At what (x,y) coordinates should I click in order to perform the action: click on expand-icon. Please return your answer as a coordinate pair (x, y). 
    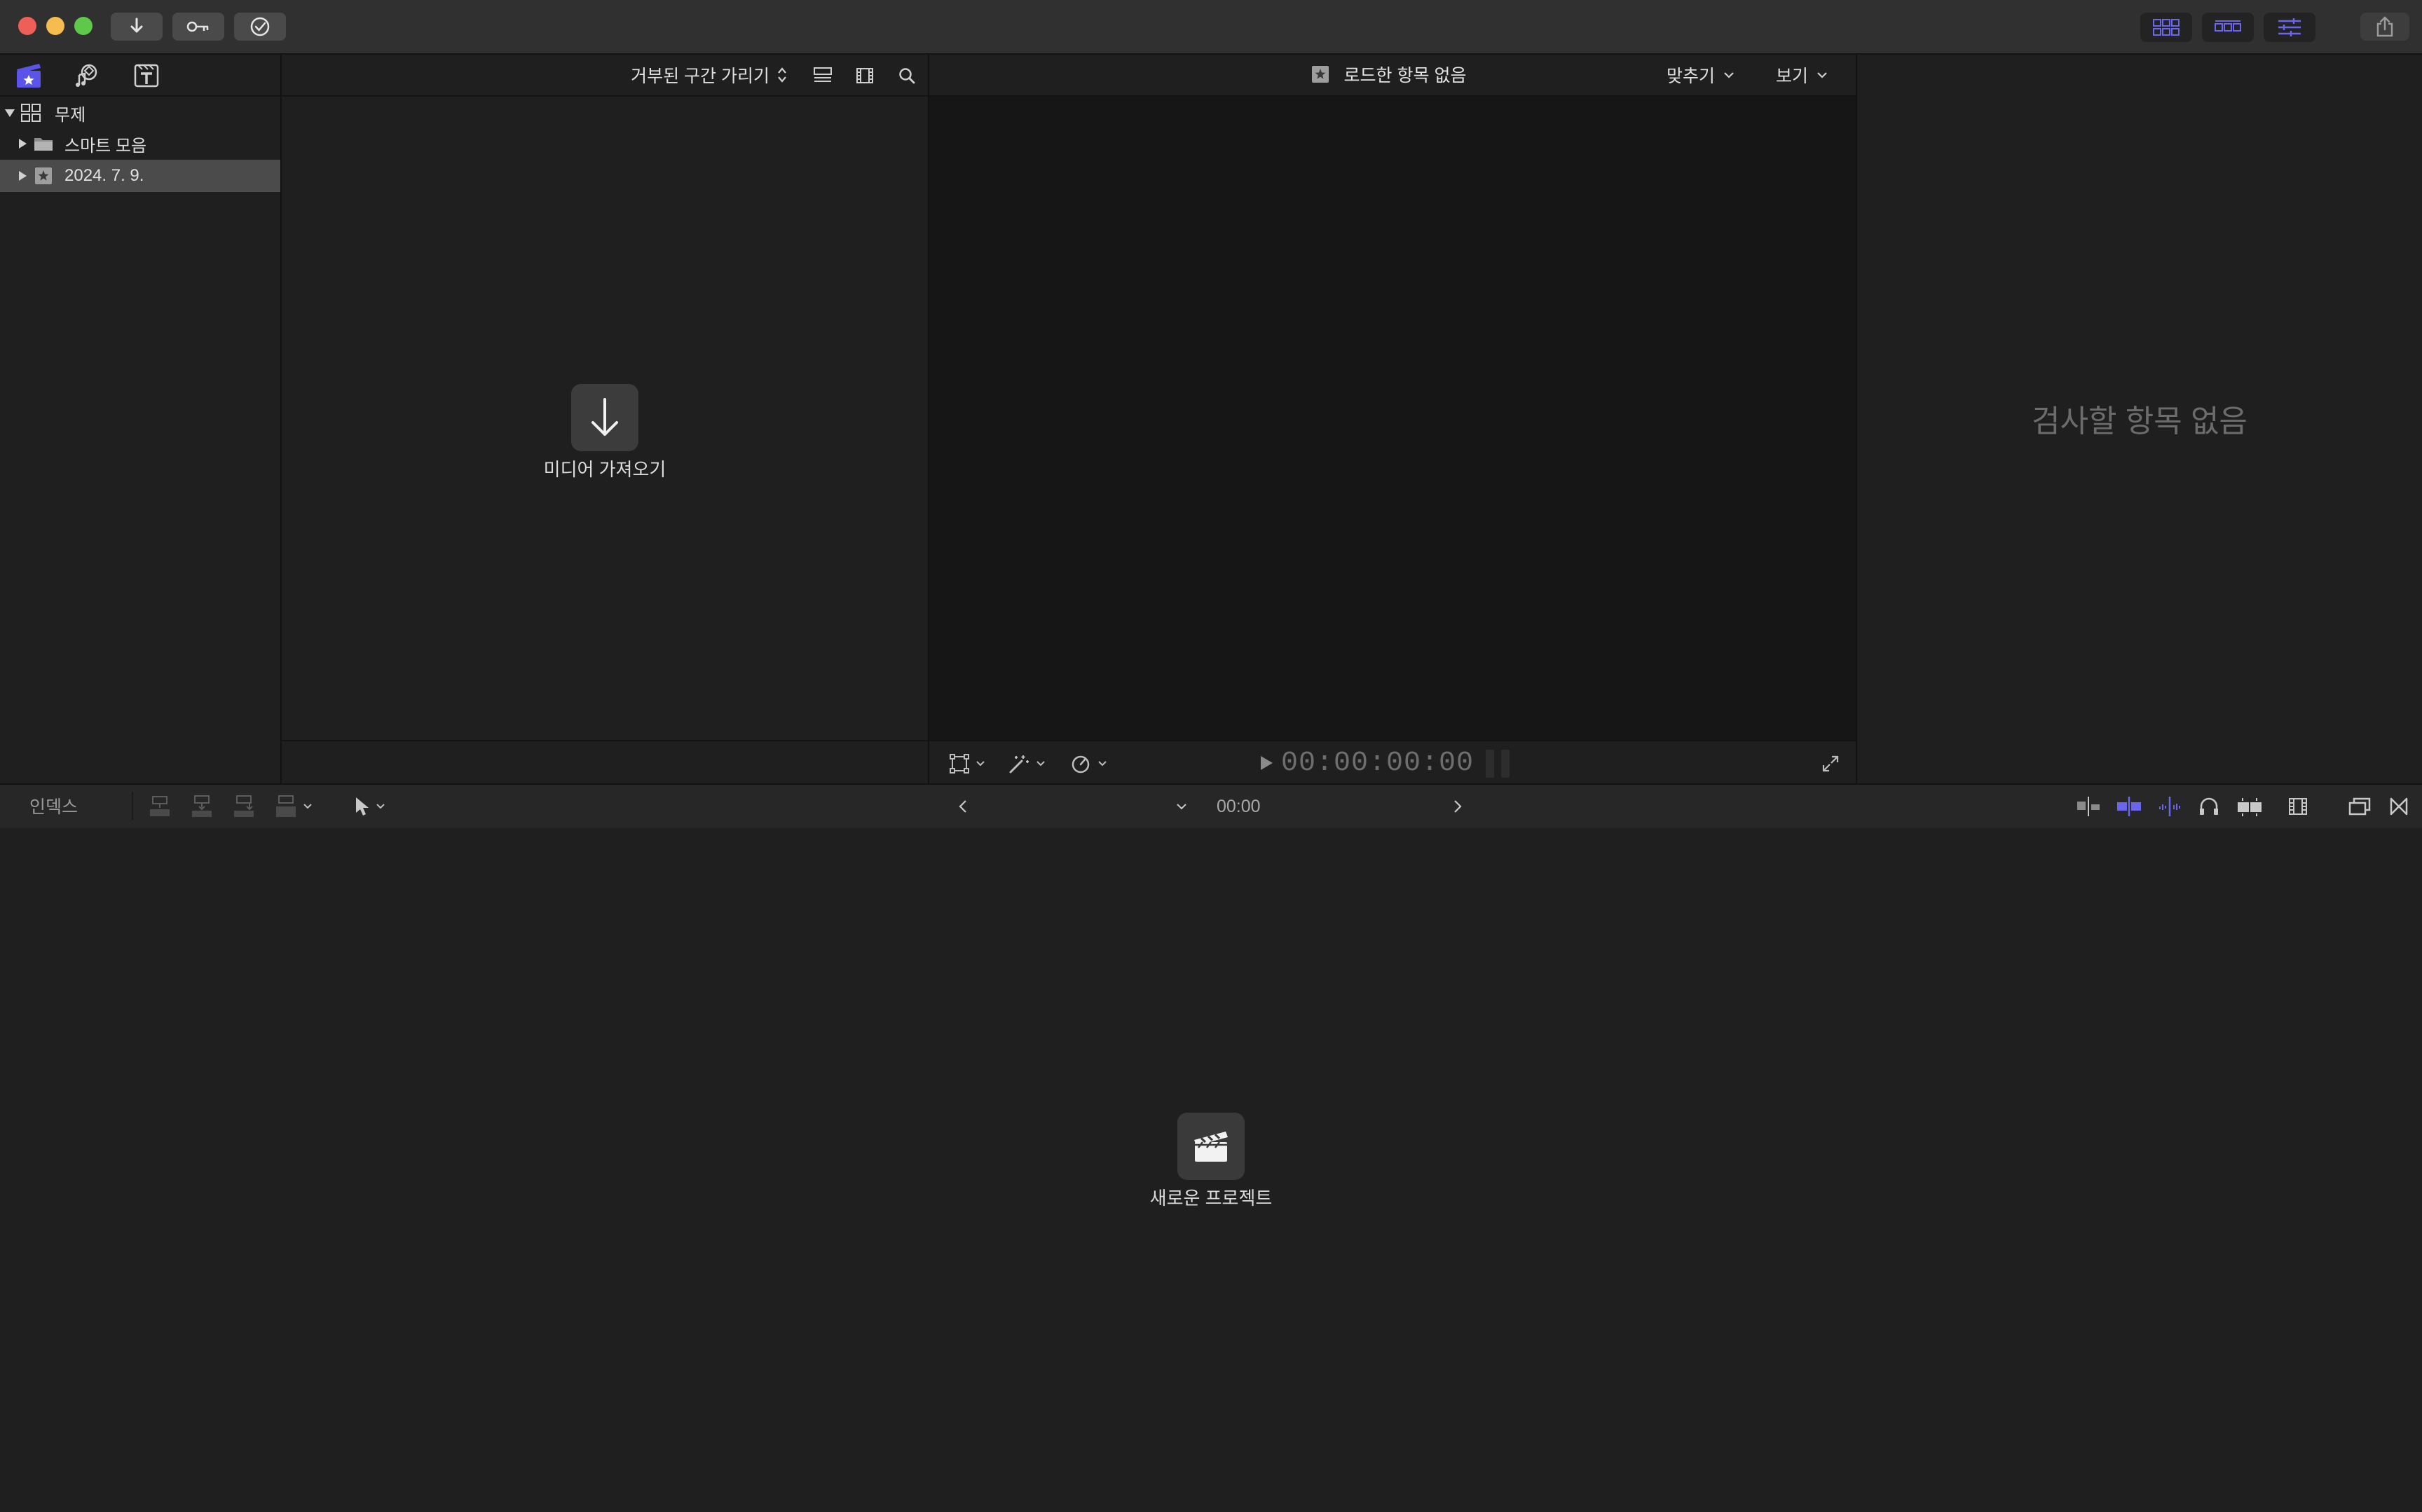
    Looking at the image, I should click on (1830, 763).